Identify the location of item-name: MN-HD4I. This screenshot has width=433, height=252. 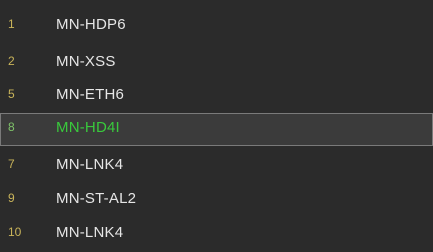
(88, 127).